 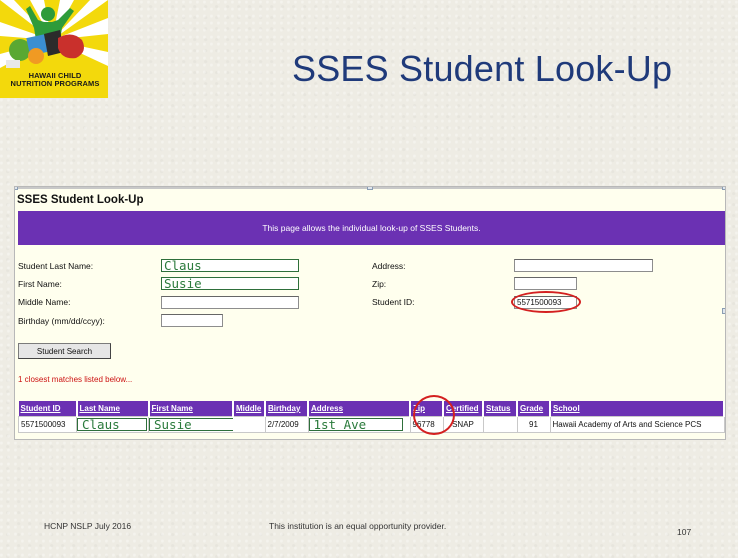 What do you see at coordinates (64, 351) in the screenshot?
I see `student-search-button: Student Search` at bounding box center [64, 351].